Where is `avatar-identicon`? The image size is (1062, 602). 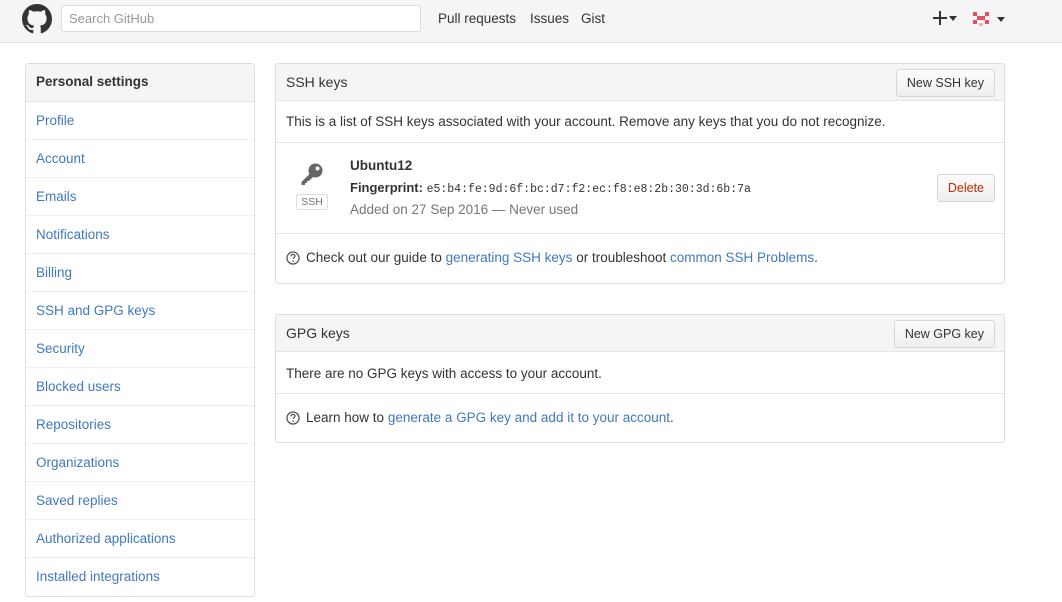
avatar-identicon is located at coordinates (981, 19).